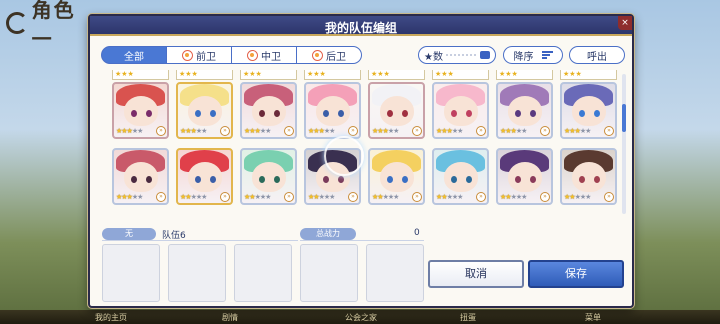 This screenshot has height=324, width=720. What do you see at coordinates (461, 55) in the screenshot?
I see `sort-divider` at bounding box center [461, 55].